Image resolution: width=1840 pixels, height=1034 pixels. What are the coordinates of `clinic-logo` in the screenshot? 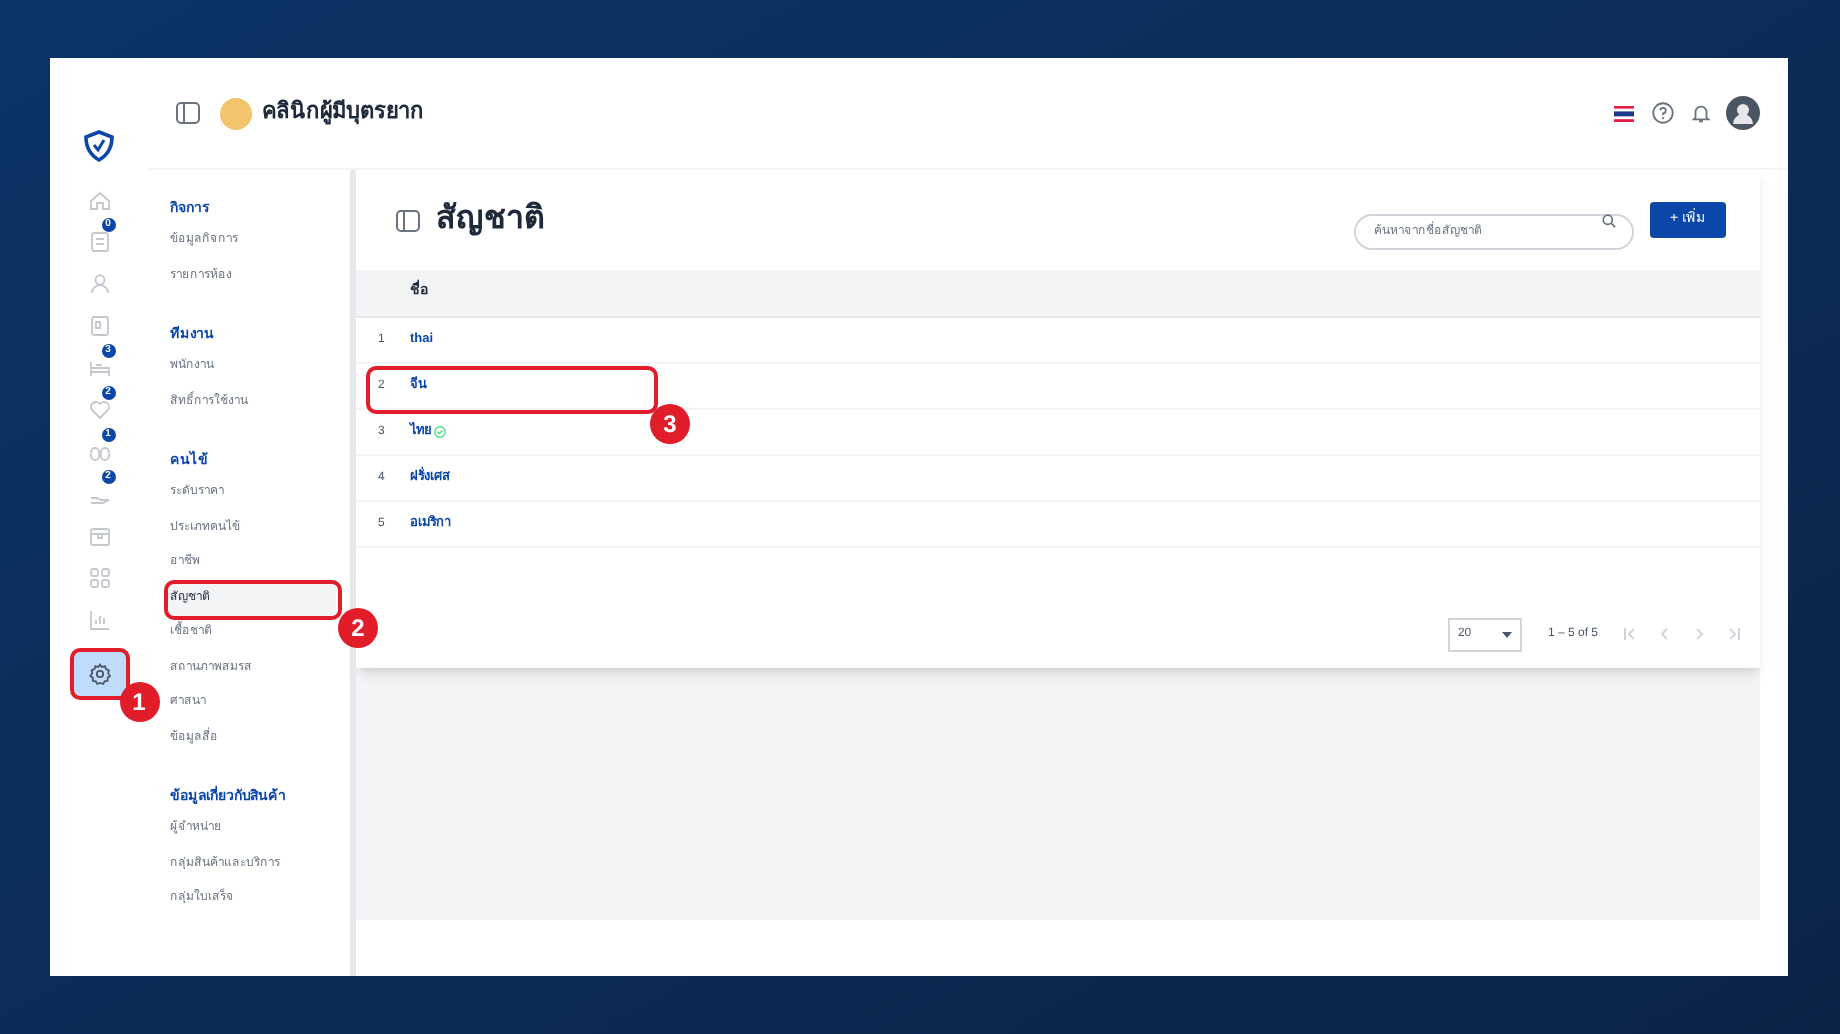 It's located at (236, 113).